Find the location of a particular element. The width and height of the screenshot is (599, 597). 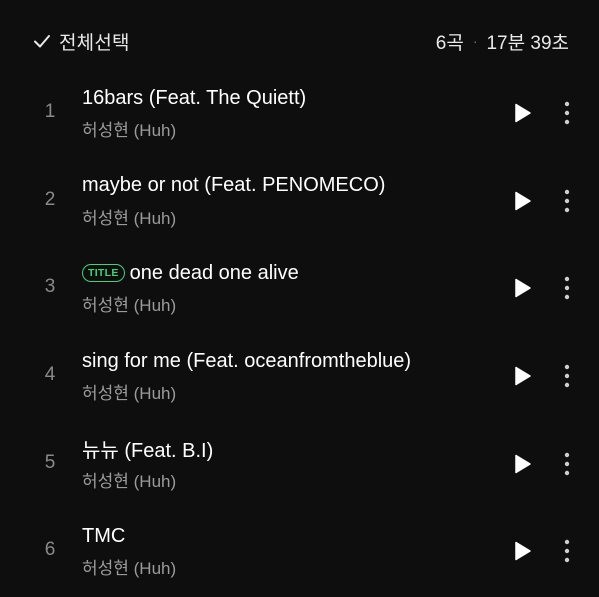

track-title: TMC is located at coordinates (103, 536).